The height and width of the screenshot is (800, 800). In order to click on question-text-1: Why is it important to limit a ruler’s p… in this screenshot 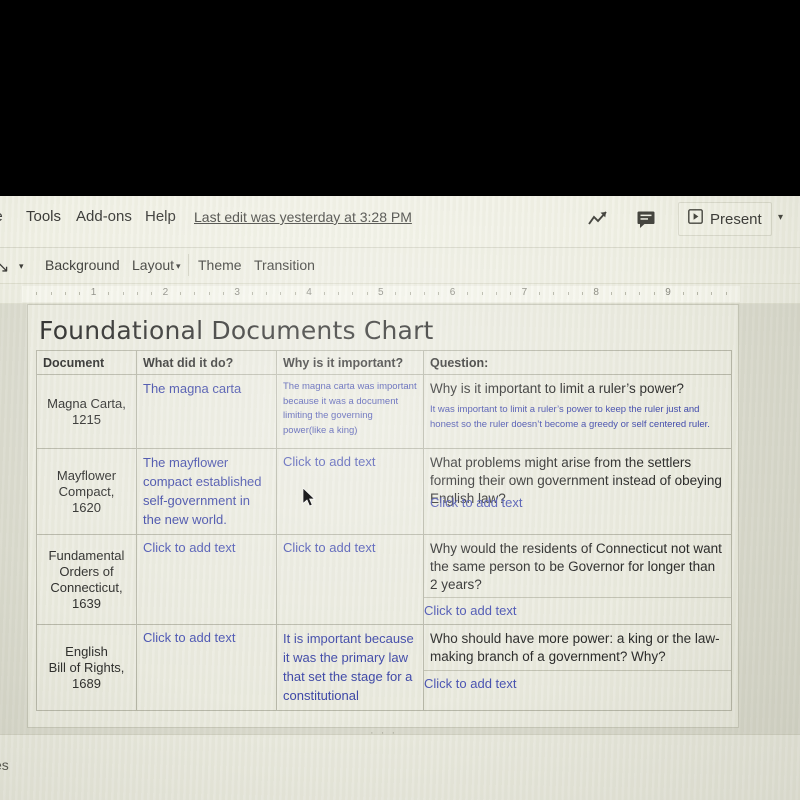, I will do `click(557, 388)`.